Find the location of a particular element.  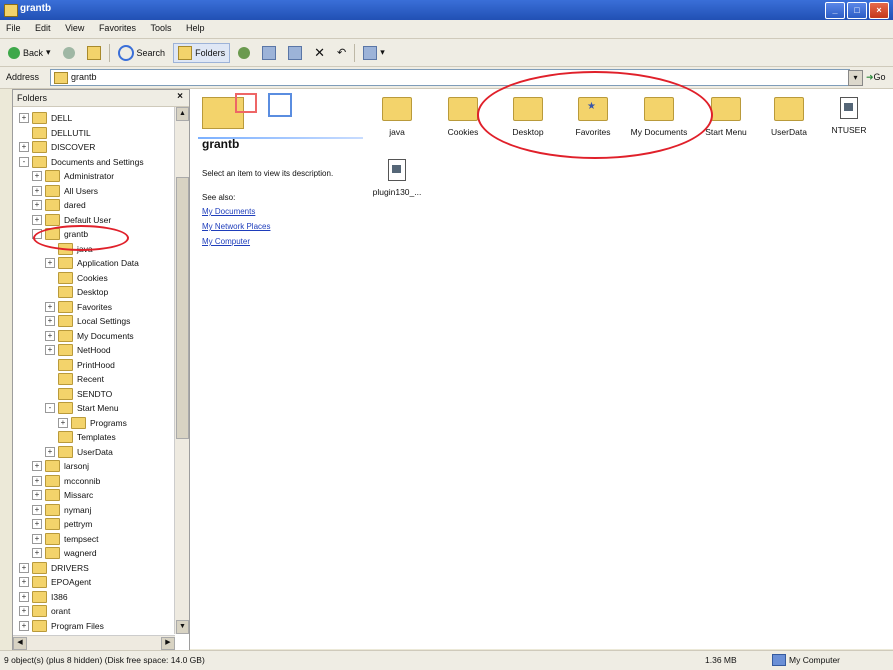

tree-item: + nymanj is located at coordinates (61, 510).